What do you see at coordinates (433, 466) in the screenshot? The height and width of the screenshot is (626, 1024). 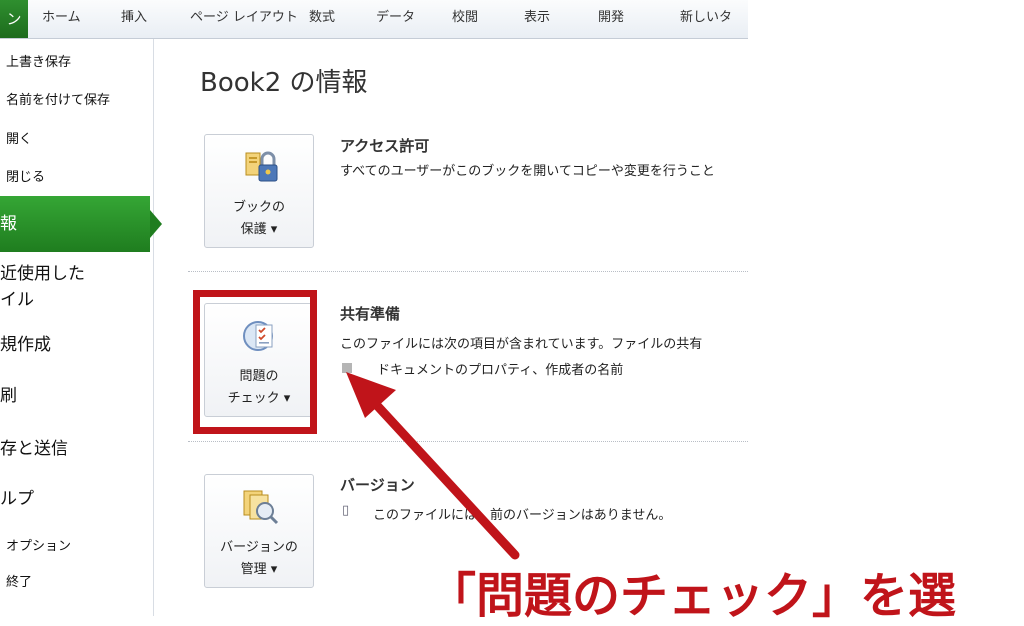 I see `annotation-arrow` at bounding box center [433, 466].